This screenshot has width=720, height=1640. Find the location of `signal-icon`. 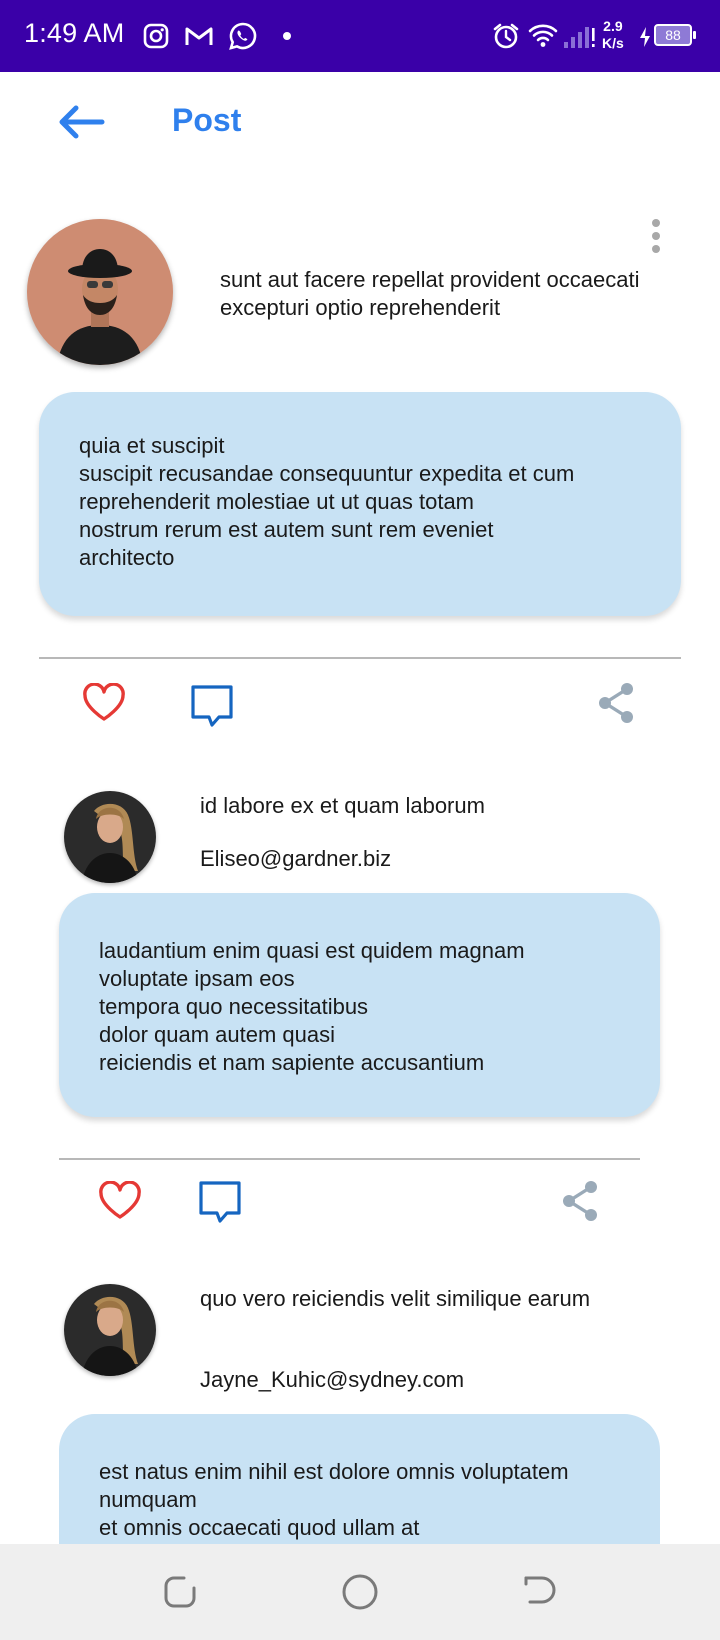

signal-icon is located at coordinates (579, 37).